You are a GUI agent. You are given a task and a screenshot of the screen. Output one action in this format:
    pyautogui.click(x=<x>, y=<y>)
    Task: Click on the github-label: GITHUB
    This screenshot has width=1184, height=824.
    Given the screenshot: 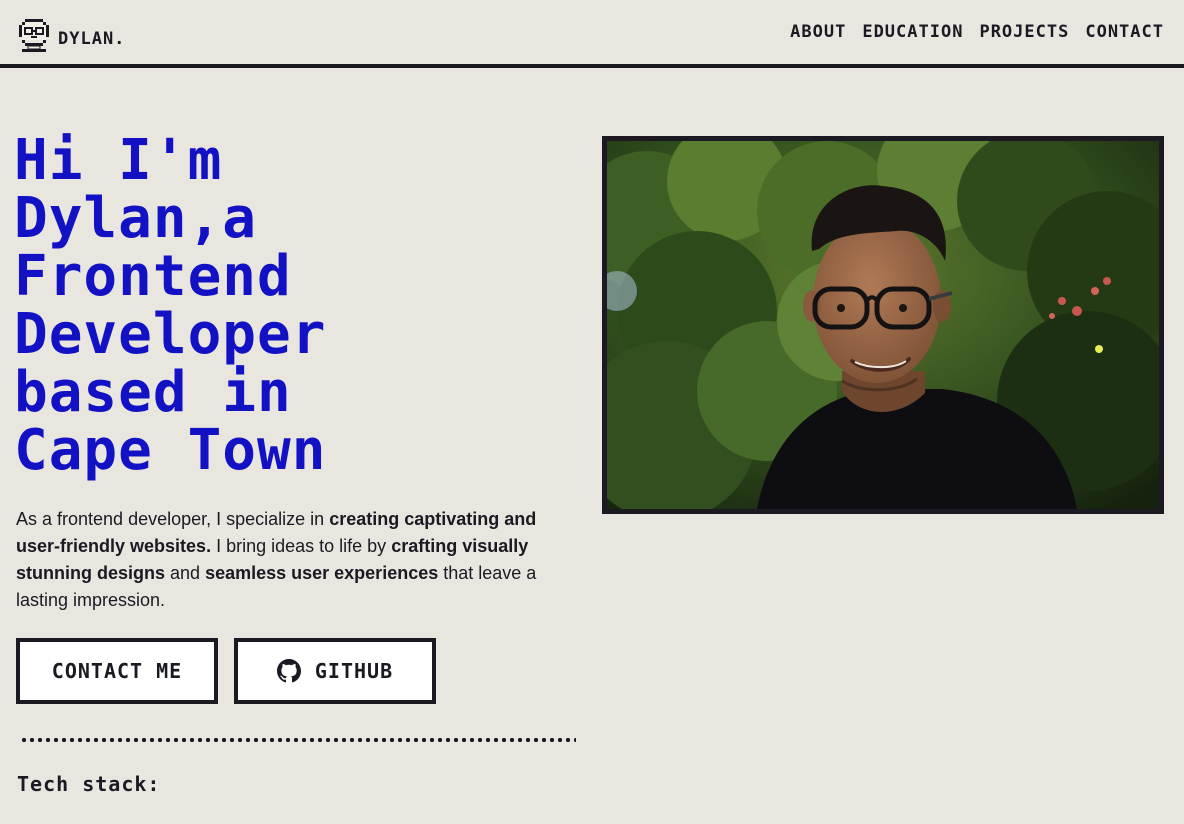 What is the action you would take?
    pyautogui.click(x=354, y=671)
    